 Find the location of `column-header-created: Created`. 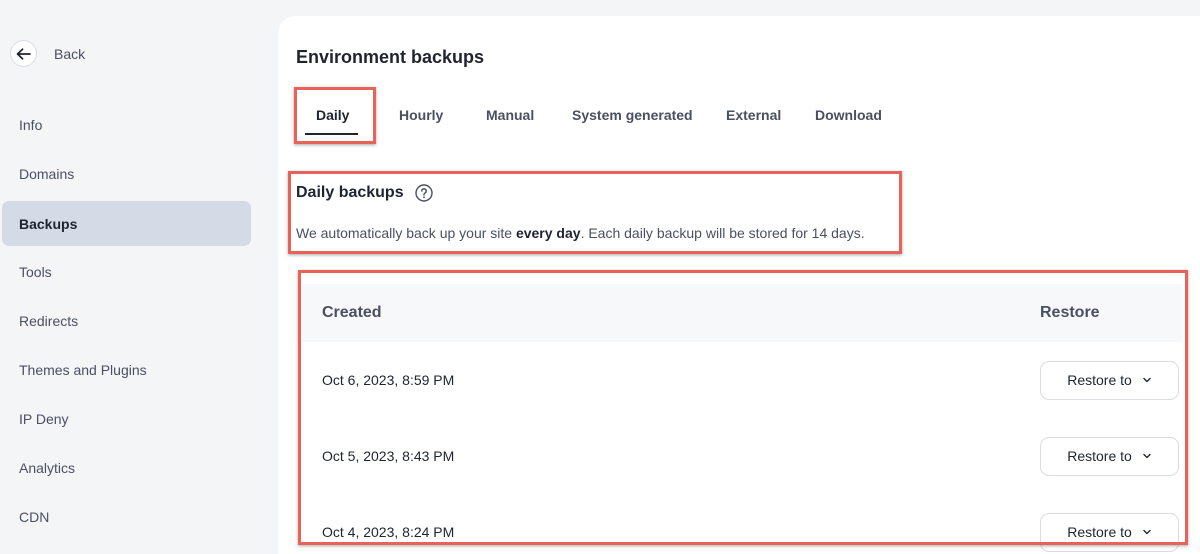

column-header-created: Created is located at coordinates (352, 312).